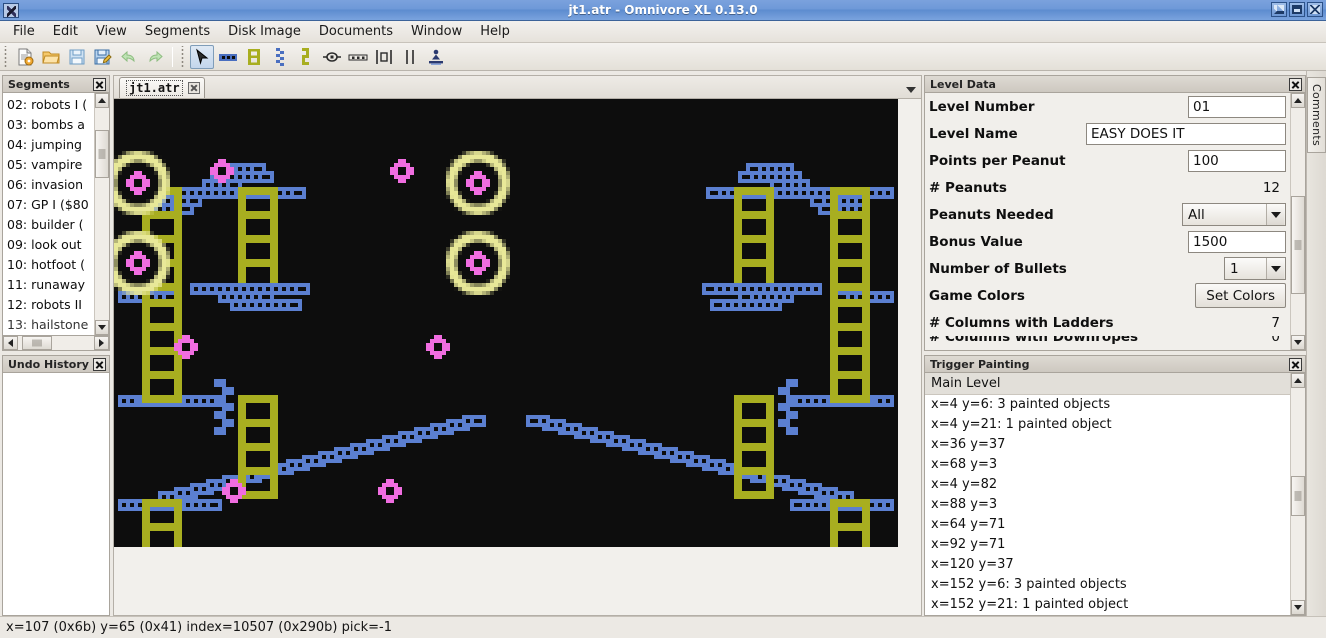 The width and height of the screenshot is (1326, 638). What do you see at coordinates (49, 125) in the screenshot?
I see `list-item: 03: bombs a` at bounding box center [49, 125].